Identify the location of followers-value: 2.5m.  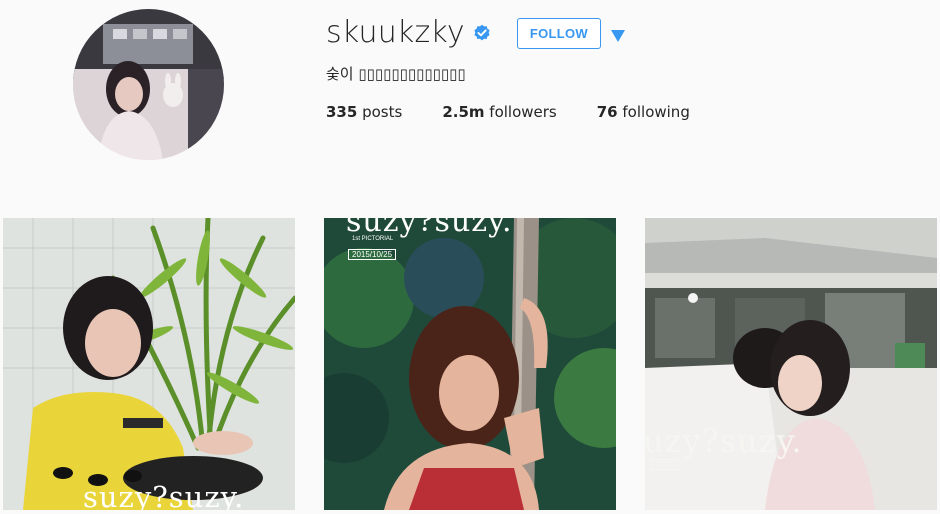
(463, 112).